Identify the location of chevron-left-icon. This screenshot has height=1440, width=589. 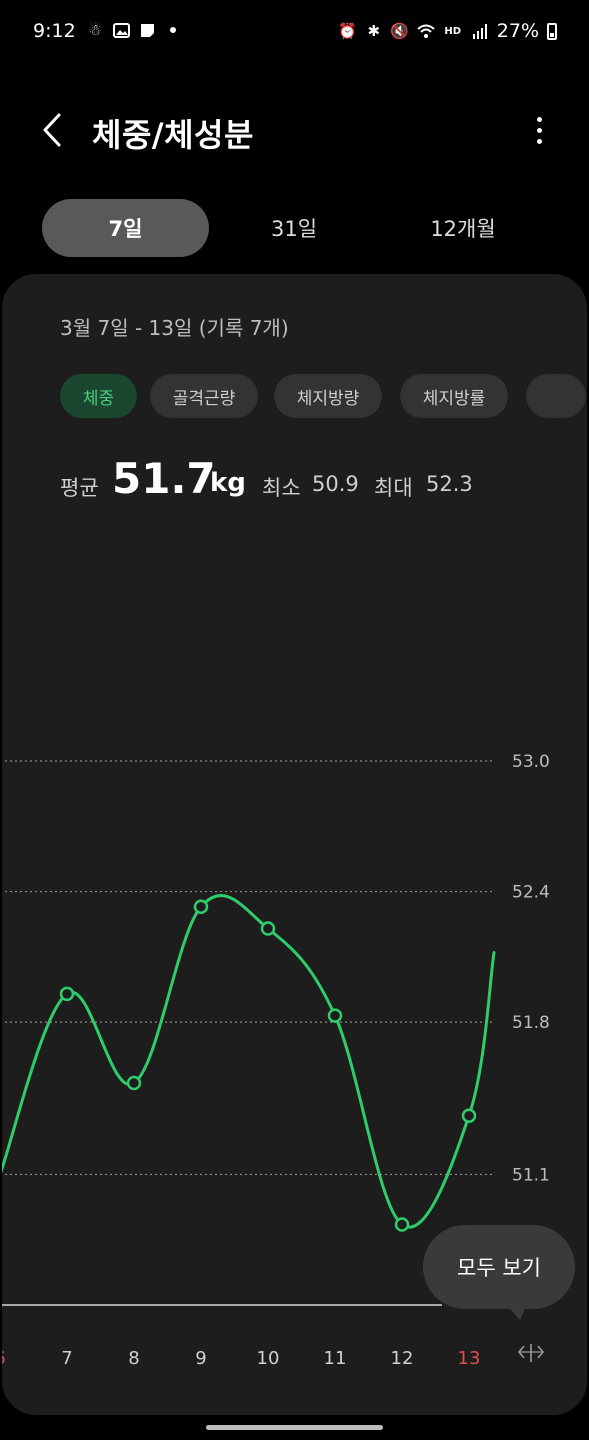
(52, 130).